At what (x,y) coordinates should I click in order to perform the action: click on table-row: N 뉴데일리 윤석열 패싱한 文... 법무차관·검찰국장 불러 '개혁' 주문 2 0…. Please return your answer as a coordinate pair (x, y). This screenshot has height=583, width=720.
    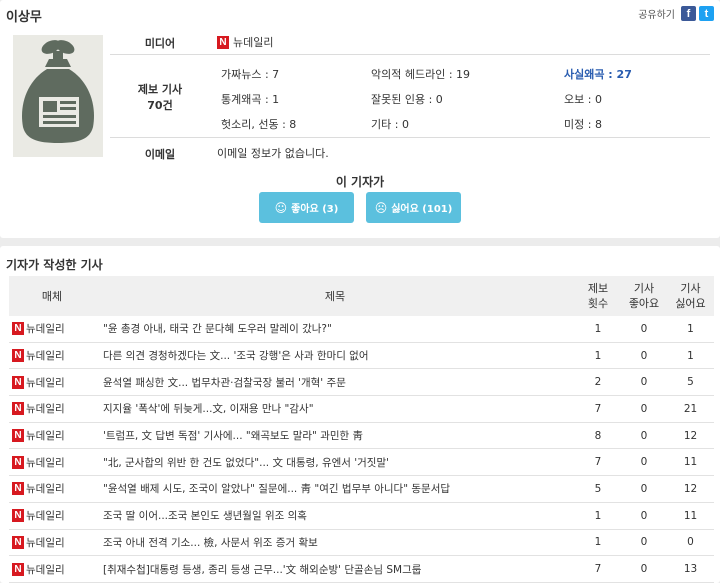
    Looking at the image, I should click on (361, 382).